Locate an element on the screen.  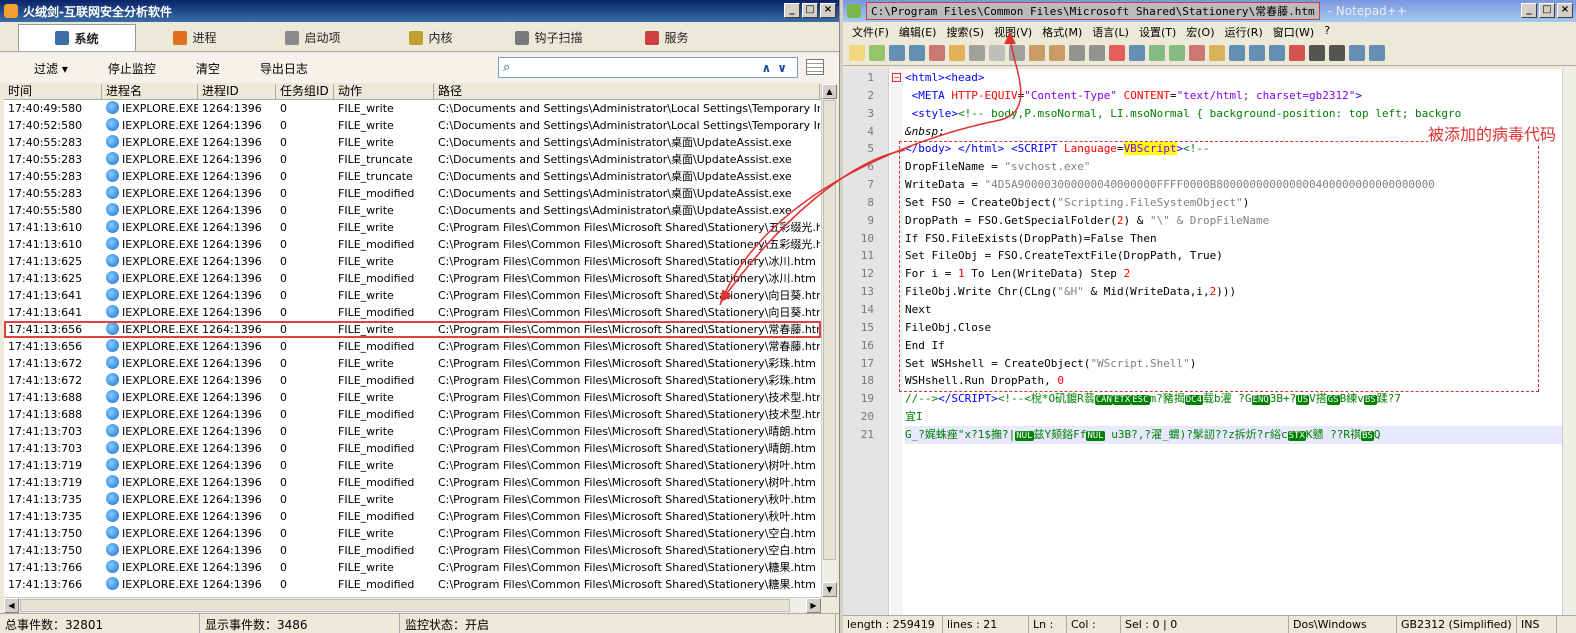
menu-item: 运行(R) is located at coordinates (1244, 31).